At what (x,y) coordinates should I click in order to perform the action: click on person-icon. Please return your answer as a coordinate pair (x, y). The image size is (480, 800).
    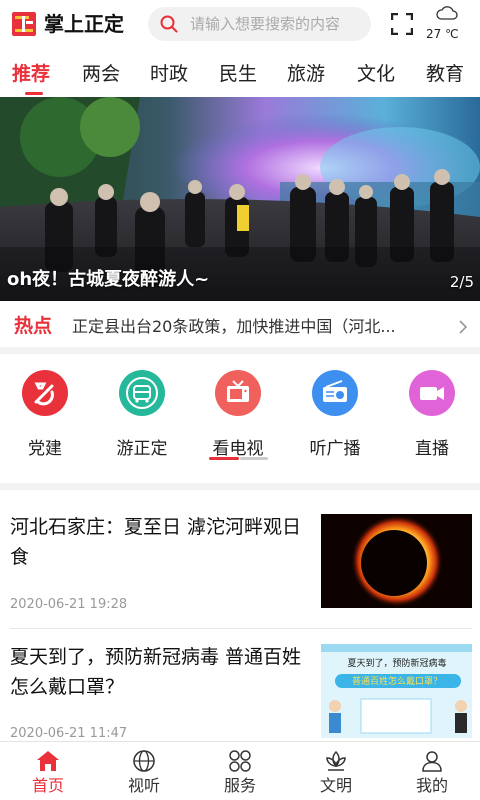
    Looking at the image, I should click on (432, 761).